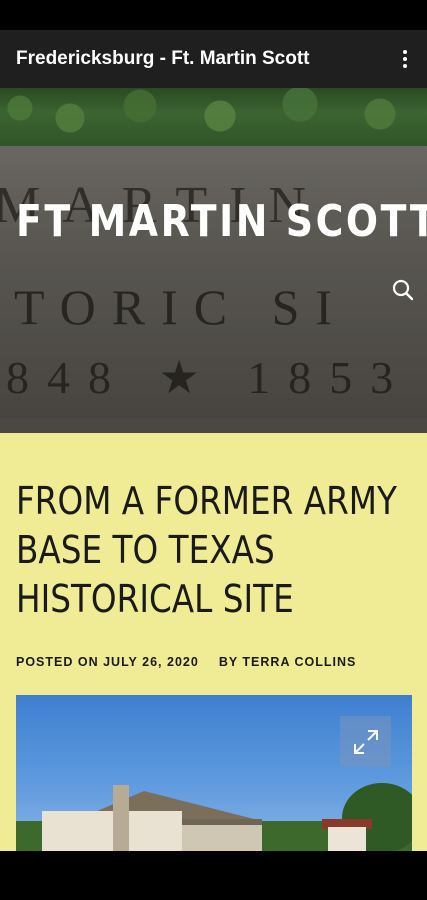  Describe the element at coordinates (213, 119) in the screenshot. I see `hero-trees` at that location.